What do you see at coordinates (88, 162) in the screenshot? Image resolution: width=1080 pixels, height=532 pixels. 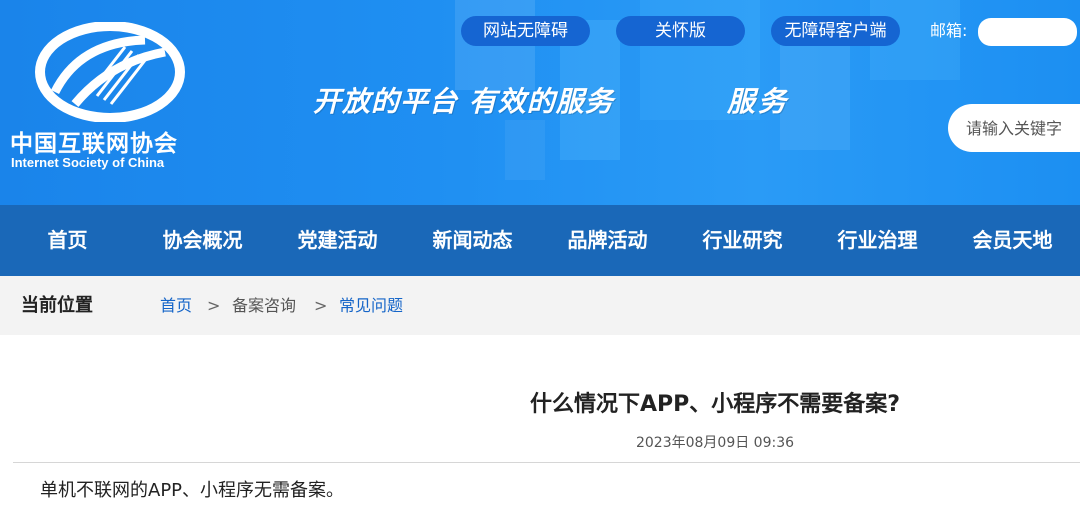 I see `logo-english-name: Internet Society of China` at bounding box center [88, 162].